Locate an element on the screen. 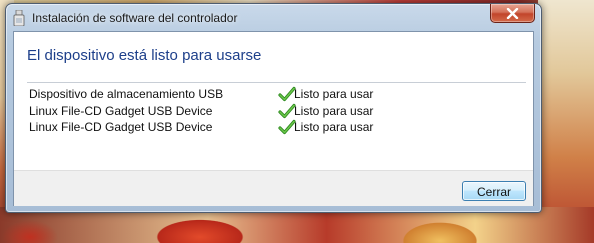 This screenshot has height=243, width=594. close-icon is located at coordinates (512, 13).